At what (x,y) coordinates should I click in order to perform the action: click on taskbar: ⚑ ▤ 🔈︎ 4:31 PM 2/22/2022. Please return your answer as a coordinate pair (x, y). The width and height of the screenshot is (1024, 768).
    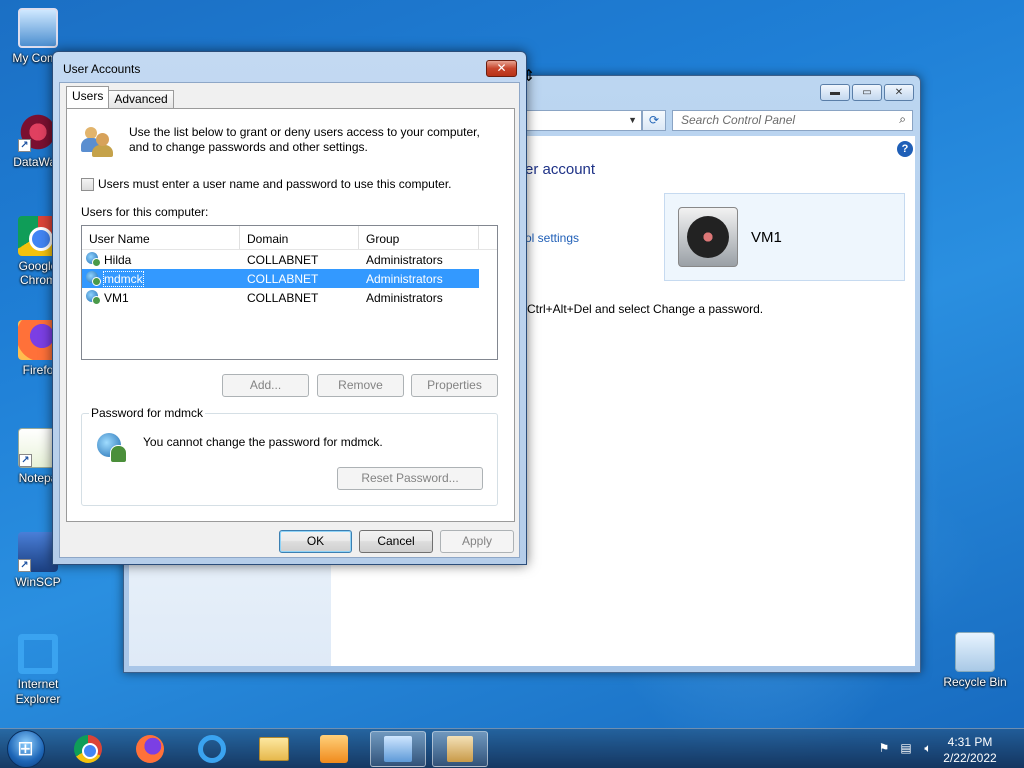
    Looking at the image, I should click on (512, 748).